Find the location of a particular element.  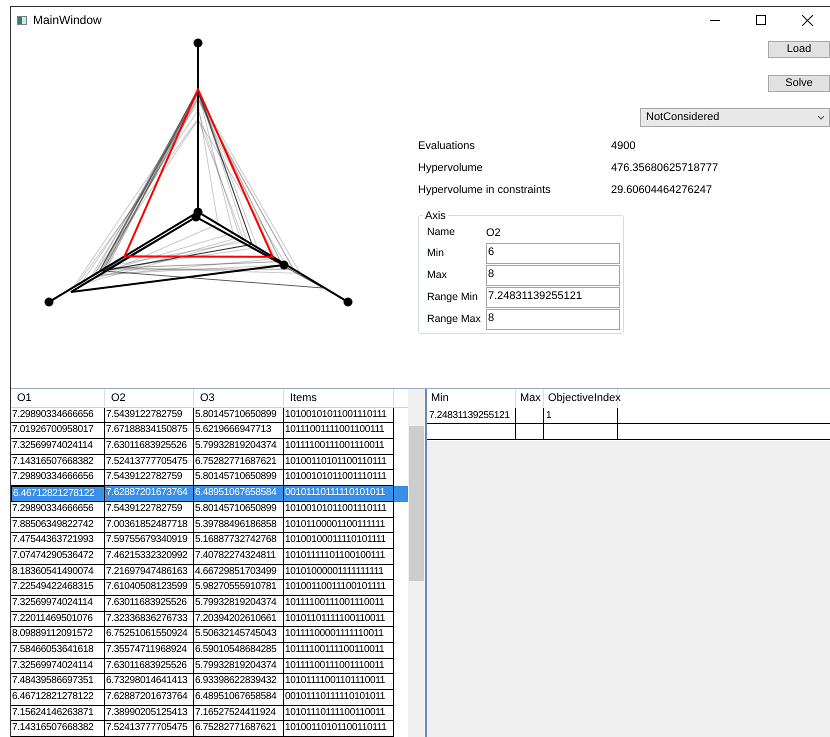

table-row: 7.29890334666656 7.5439122782759 5.80145710650899 10100101011001110111 is located at coordinates (209, 416).